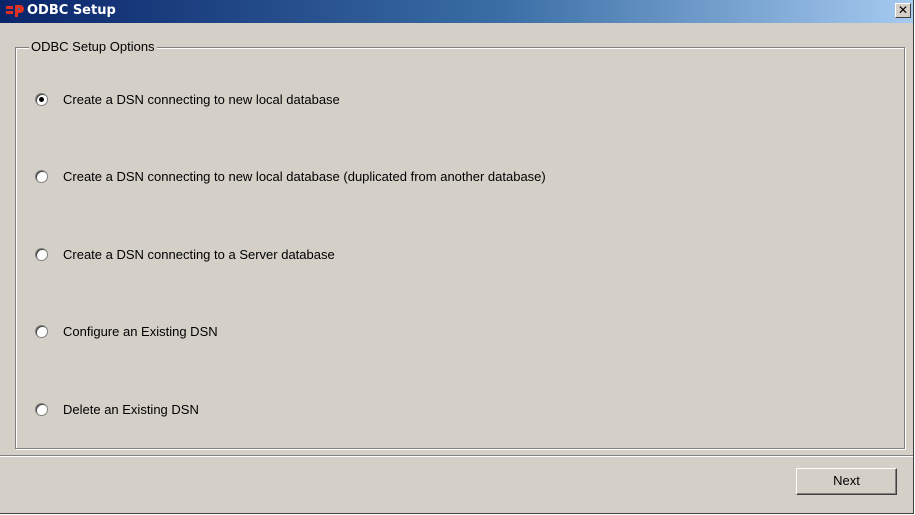  Describe the element at coordinates (456, 11) in the screenshot. I see `title-bar: ODBC Setup ✕` at that location.